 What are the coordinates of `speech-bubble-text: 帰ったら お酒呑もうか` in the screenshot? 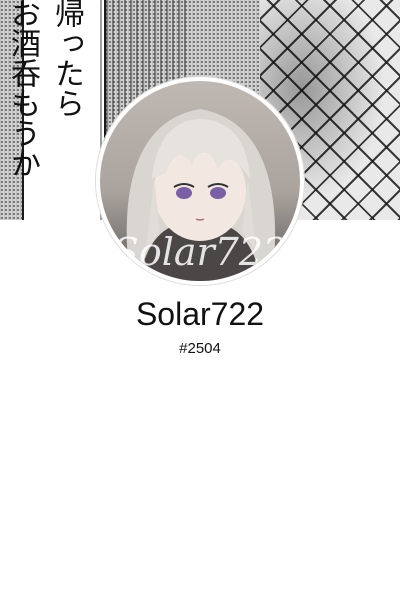 It's located at (44, 89).